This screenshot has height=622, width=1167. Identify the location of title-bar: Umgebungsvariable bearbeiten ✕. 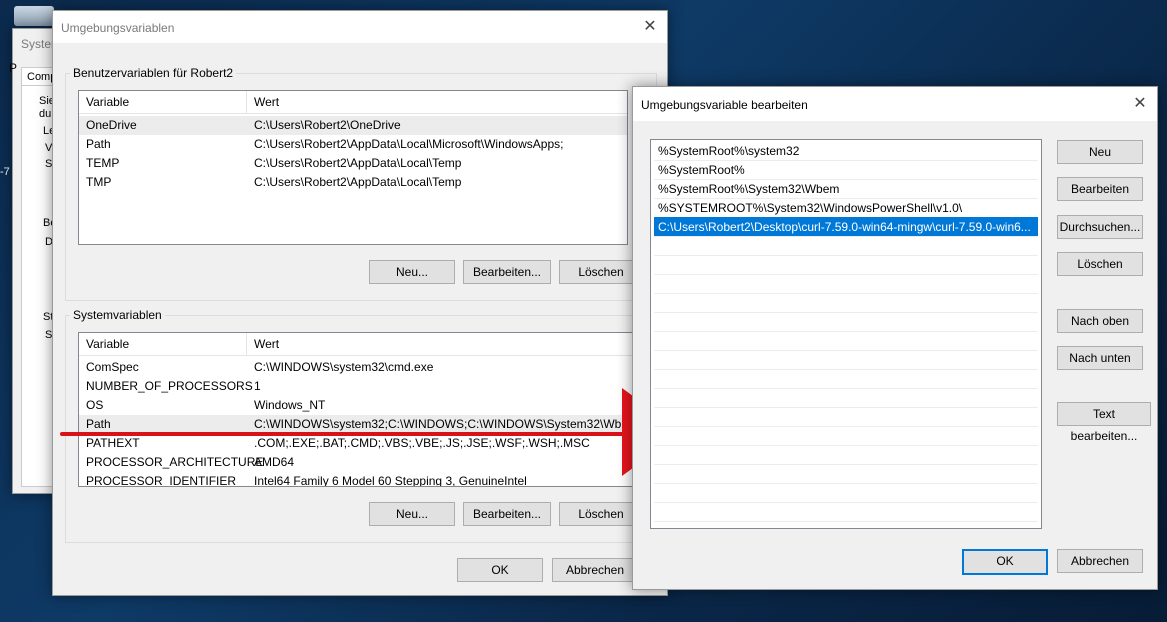
(895, 104).